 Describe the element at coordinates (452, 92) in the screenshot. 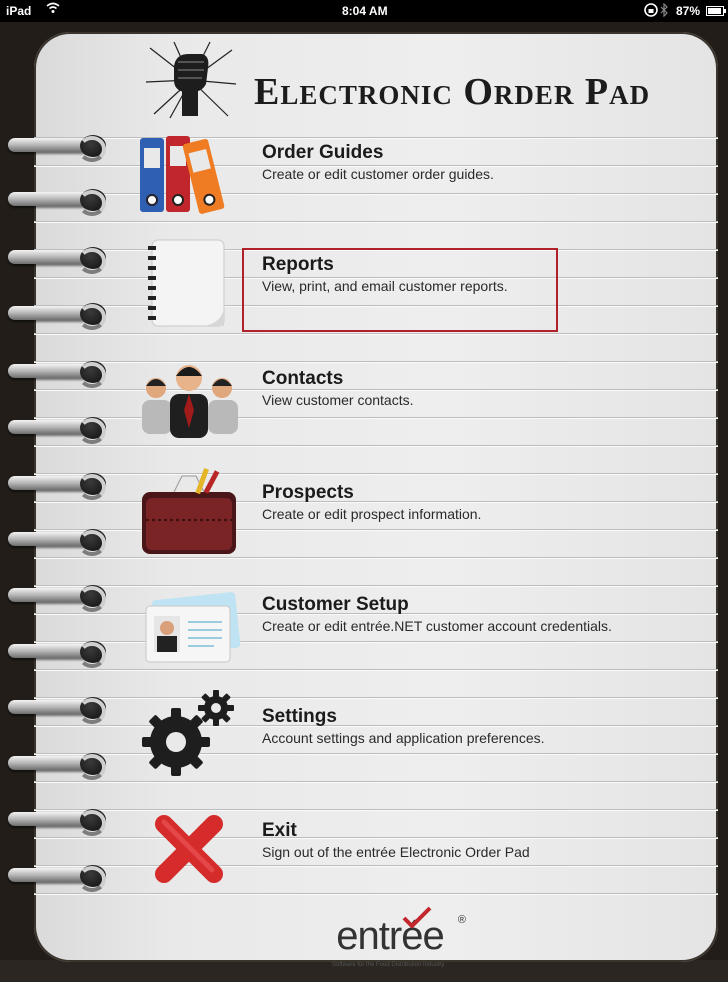

I see `page-title: Electronic Order Pad` at that location.